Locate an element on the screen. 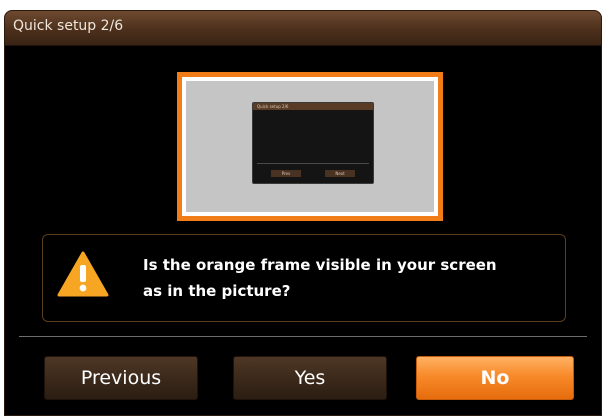  preview-screen: Quick setup 2/6 Prev Next is located at coordinates (310, 146).